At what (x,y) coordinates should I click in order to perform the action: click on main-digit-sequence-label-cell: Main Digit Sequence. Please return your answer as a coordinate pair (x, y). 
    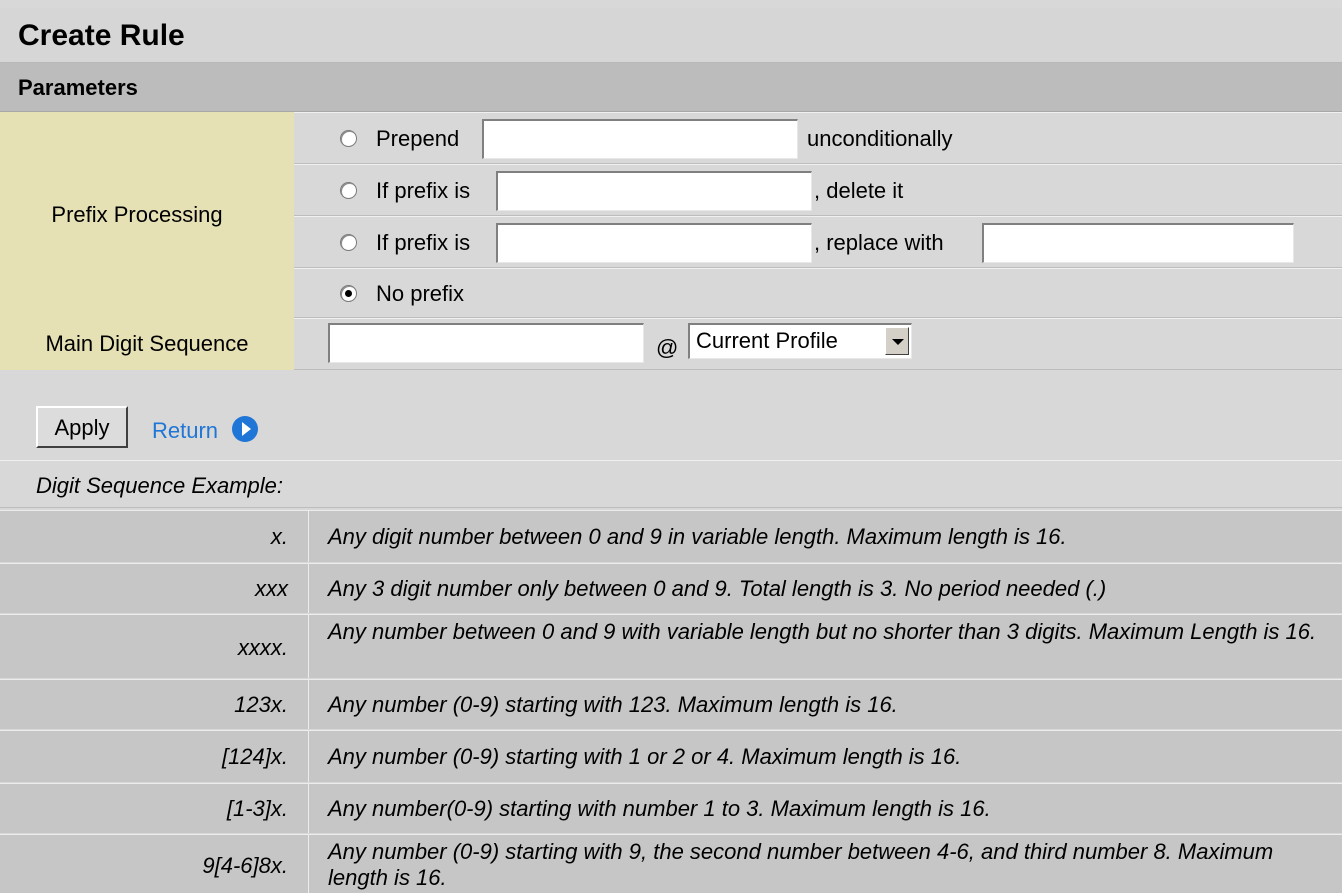
    Looking at the image, I should click on (147, 344).